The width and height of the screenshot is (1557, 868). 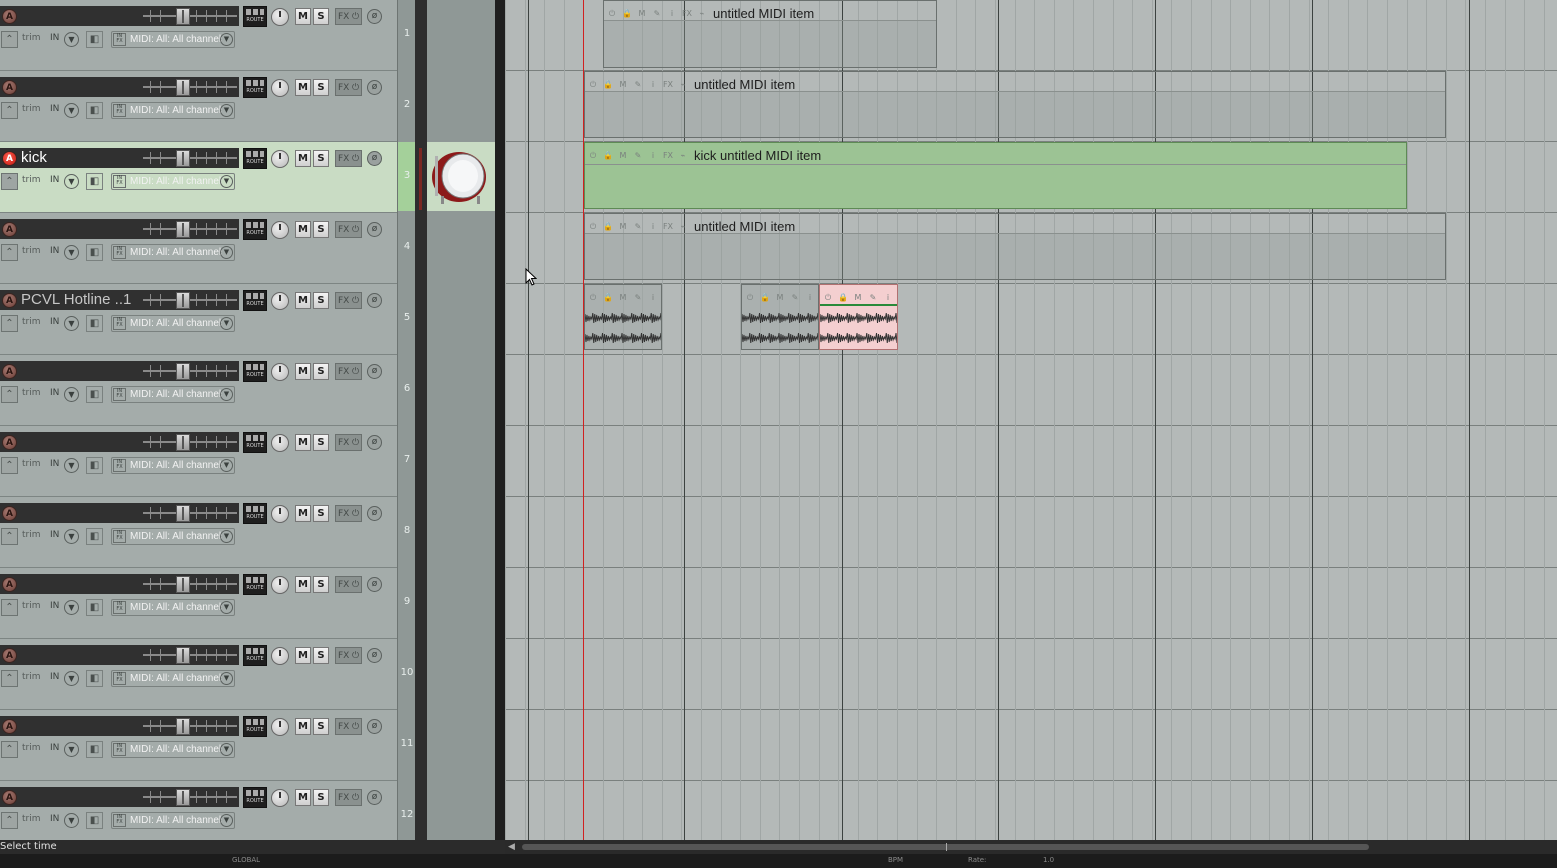 What do you see at coordinates (81, 300) in the screenshot?
I see `track-name: PCVL Hotline ..1` at bounding box center [81, 300].